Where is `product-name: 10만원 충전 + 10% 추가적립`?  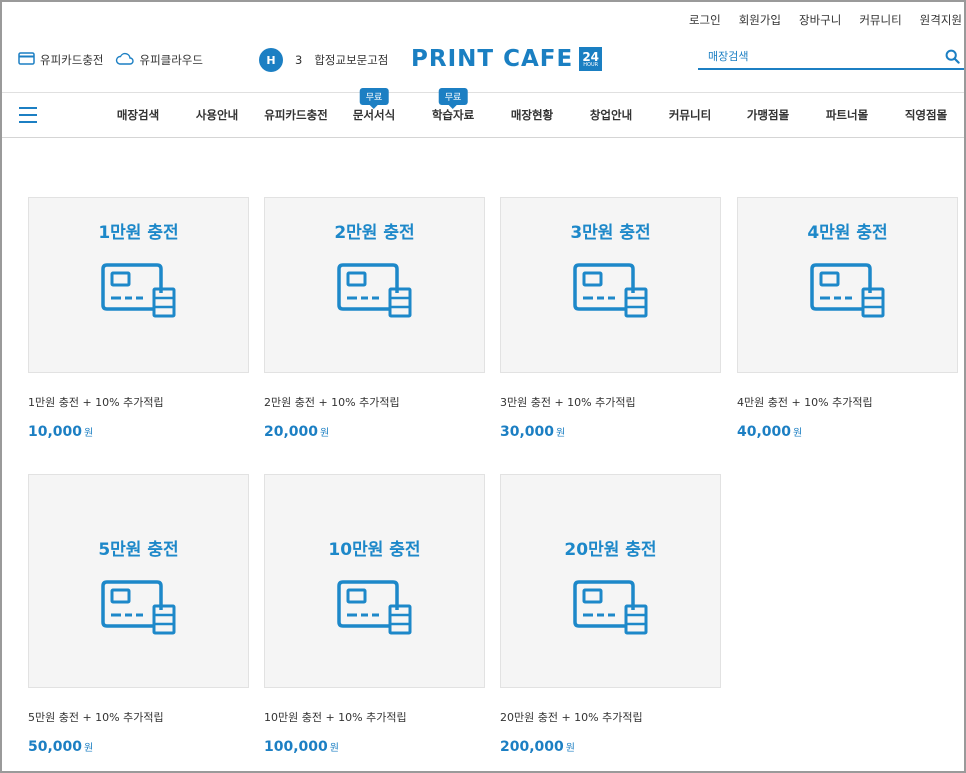
product-name: 10만원 충전 + 10% 추가적립 is located at coordinates (374, 717).